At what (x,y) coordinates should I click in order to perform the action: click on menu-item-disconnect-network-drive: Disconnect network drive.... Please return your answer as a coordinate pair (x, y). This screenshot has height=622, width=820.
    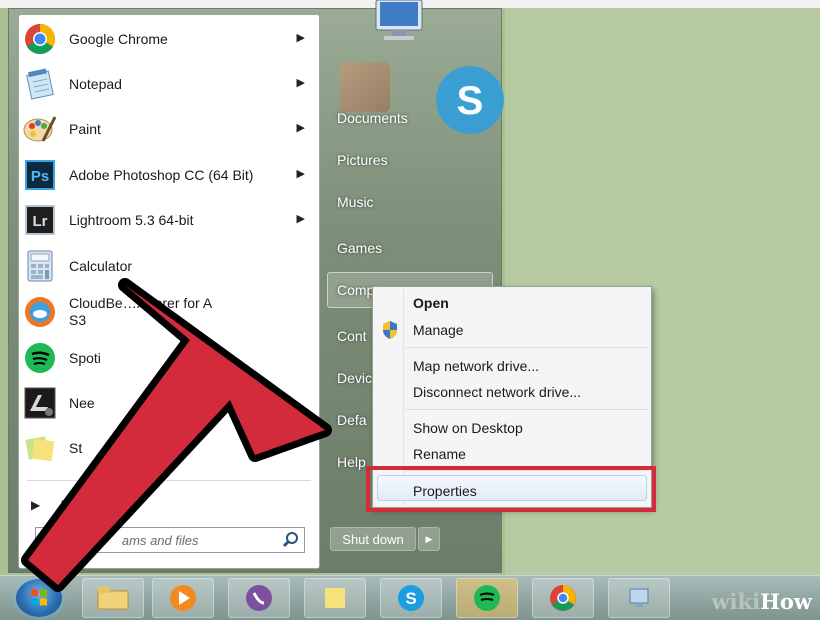
    Looking at the image, I should click on (497, 392).